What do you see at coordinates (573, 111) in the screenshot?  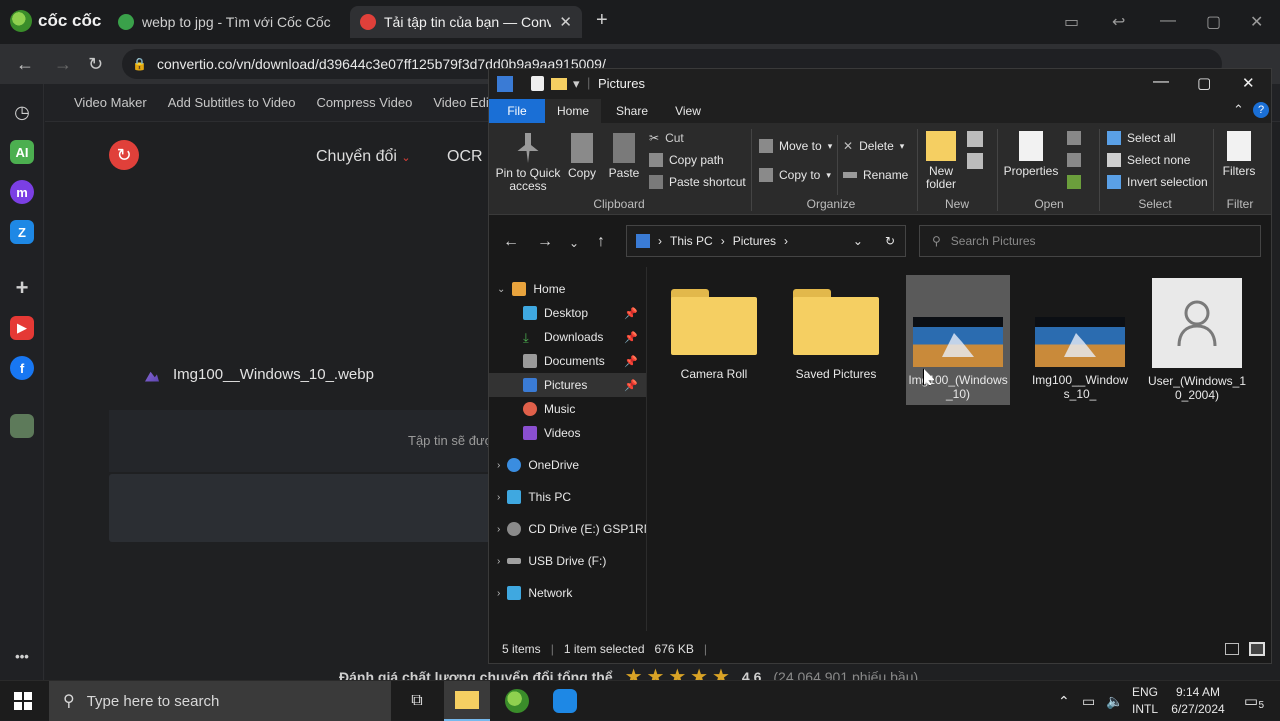 I see `tab-home: Home` at bounding box center [573, 111].